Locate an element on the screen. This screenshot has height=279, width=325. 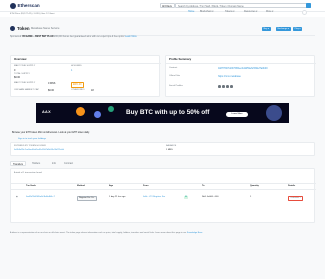
sponsored-label: Sponsored: is located at coordinates (16, 37).